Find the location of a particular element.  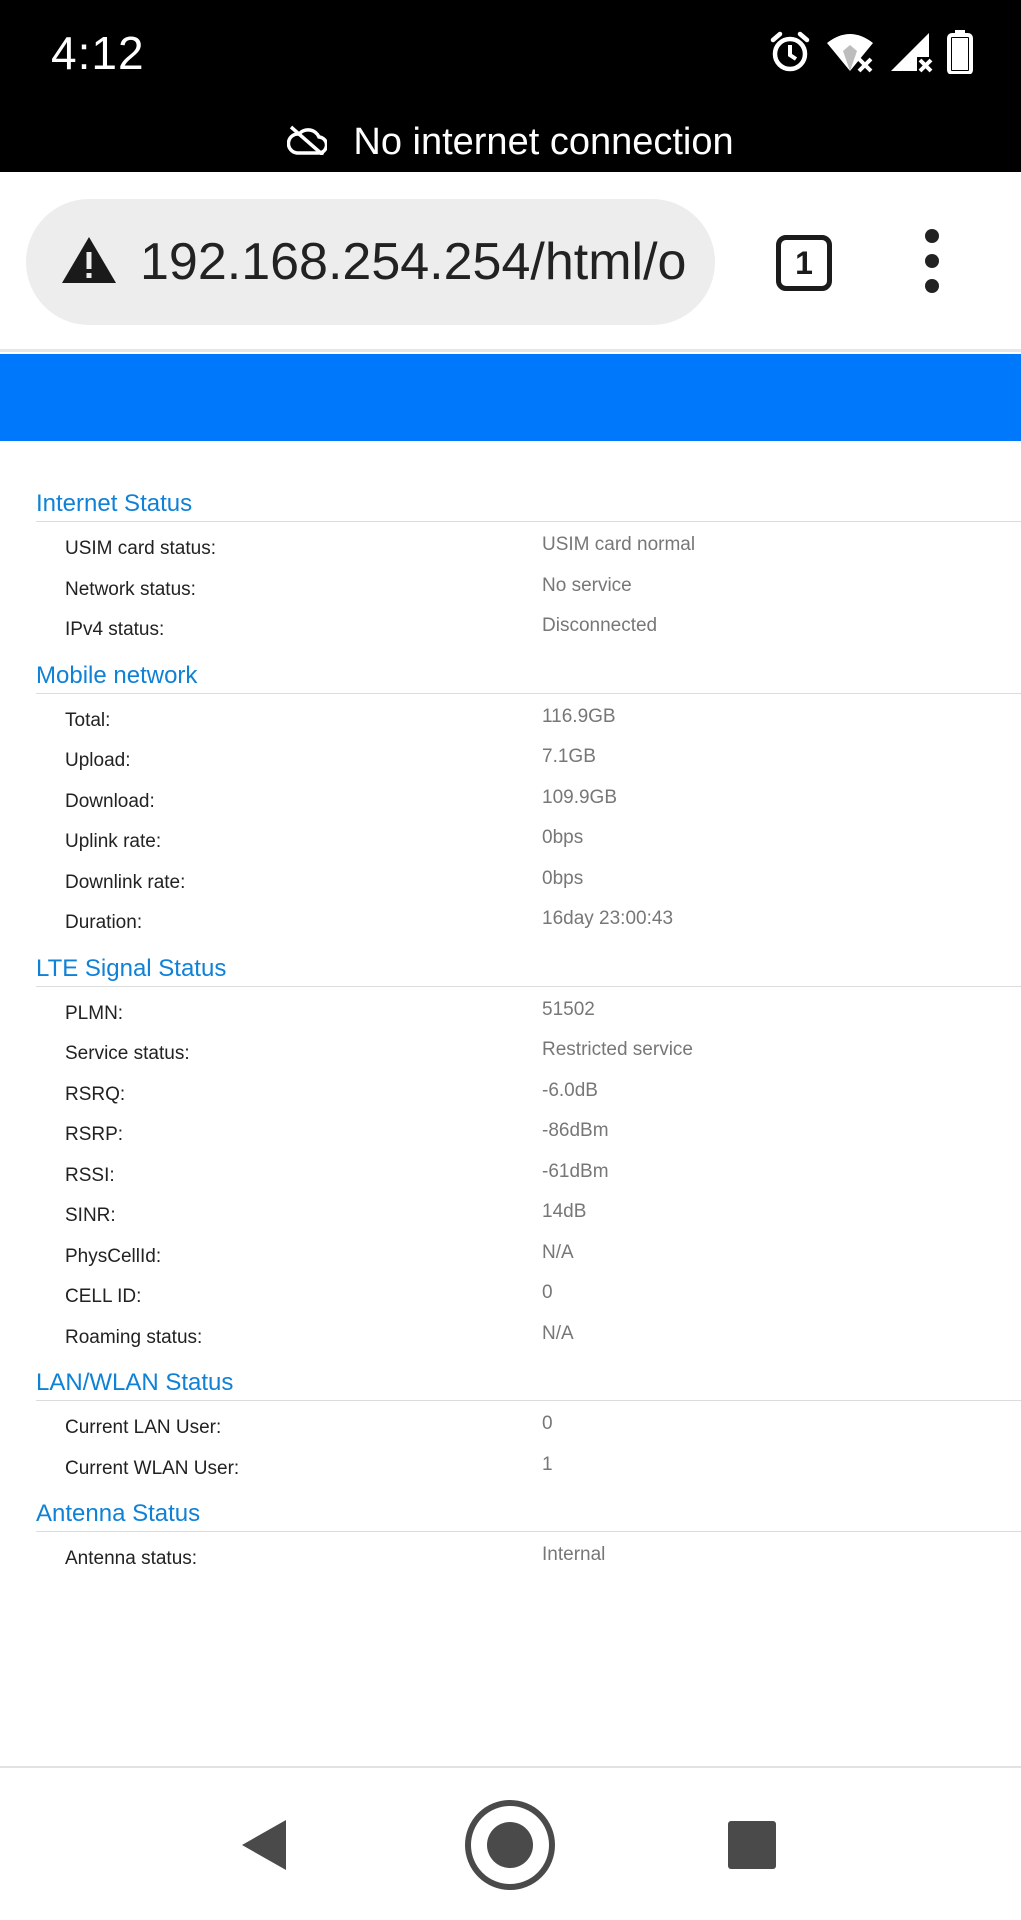

home-icon is located at coordinates (510, 1845).